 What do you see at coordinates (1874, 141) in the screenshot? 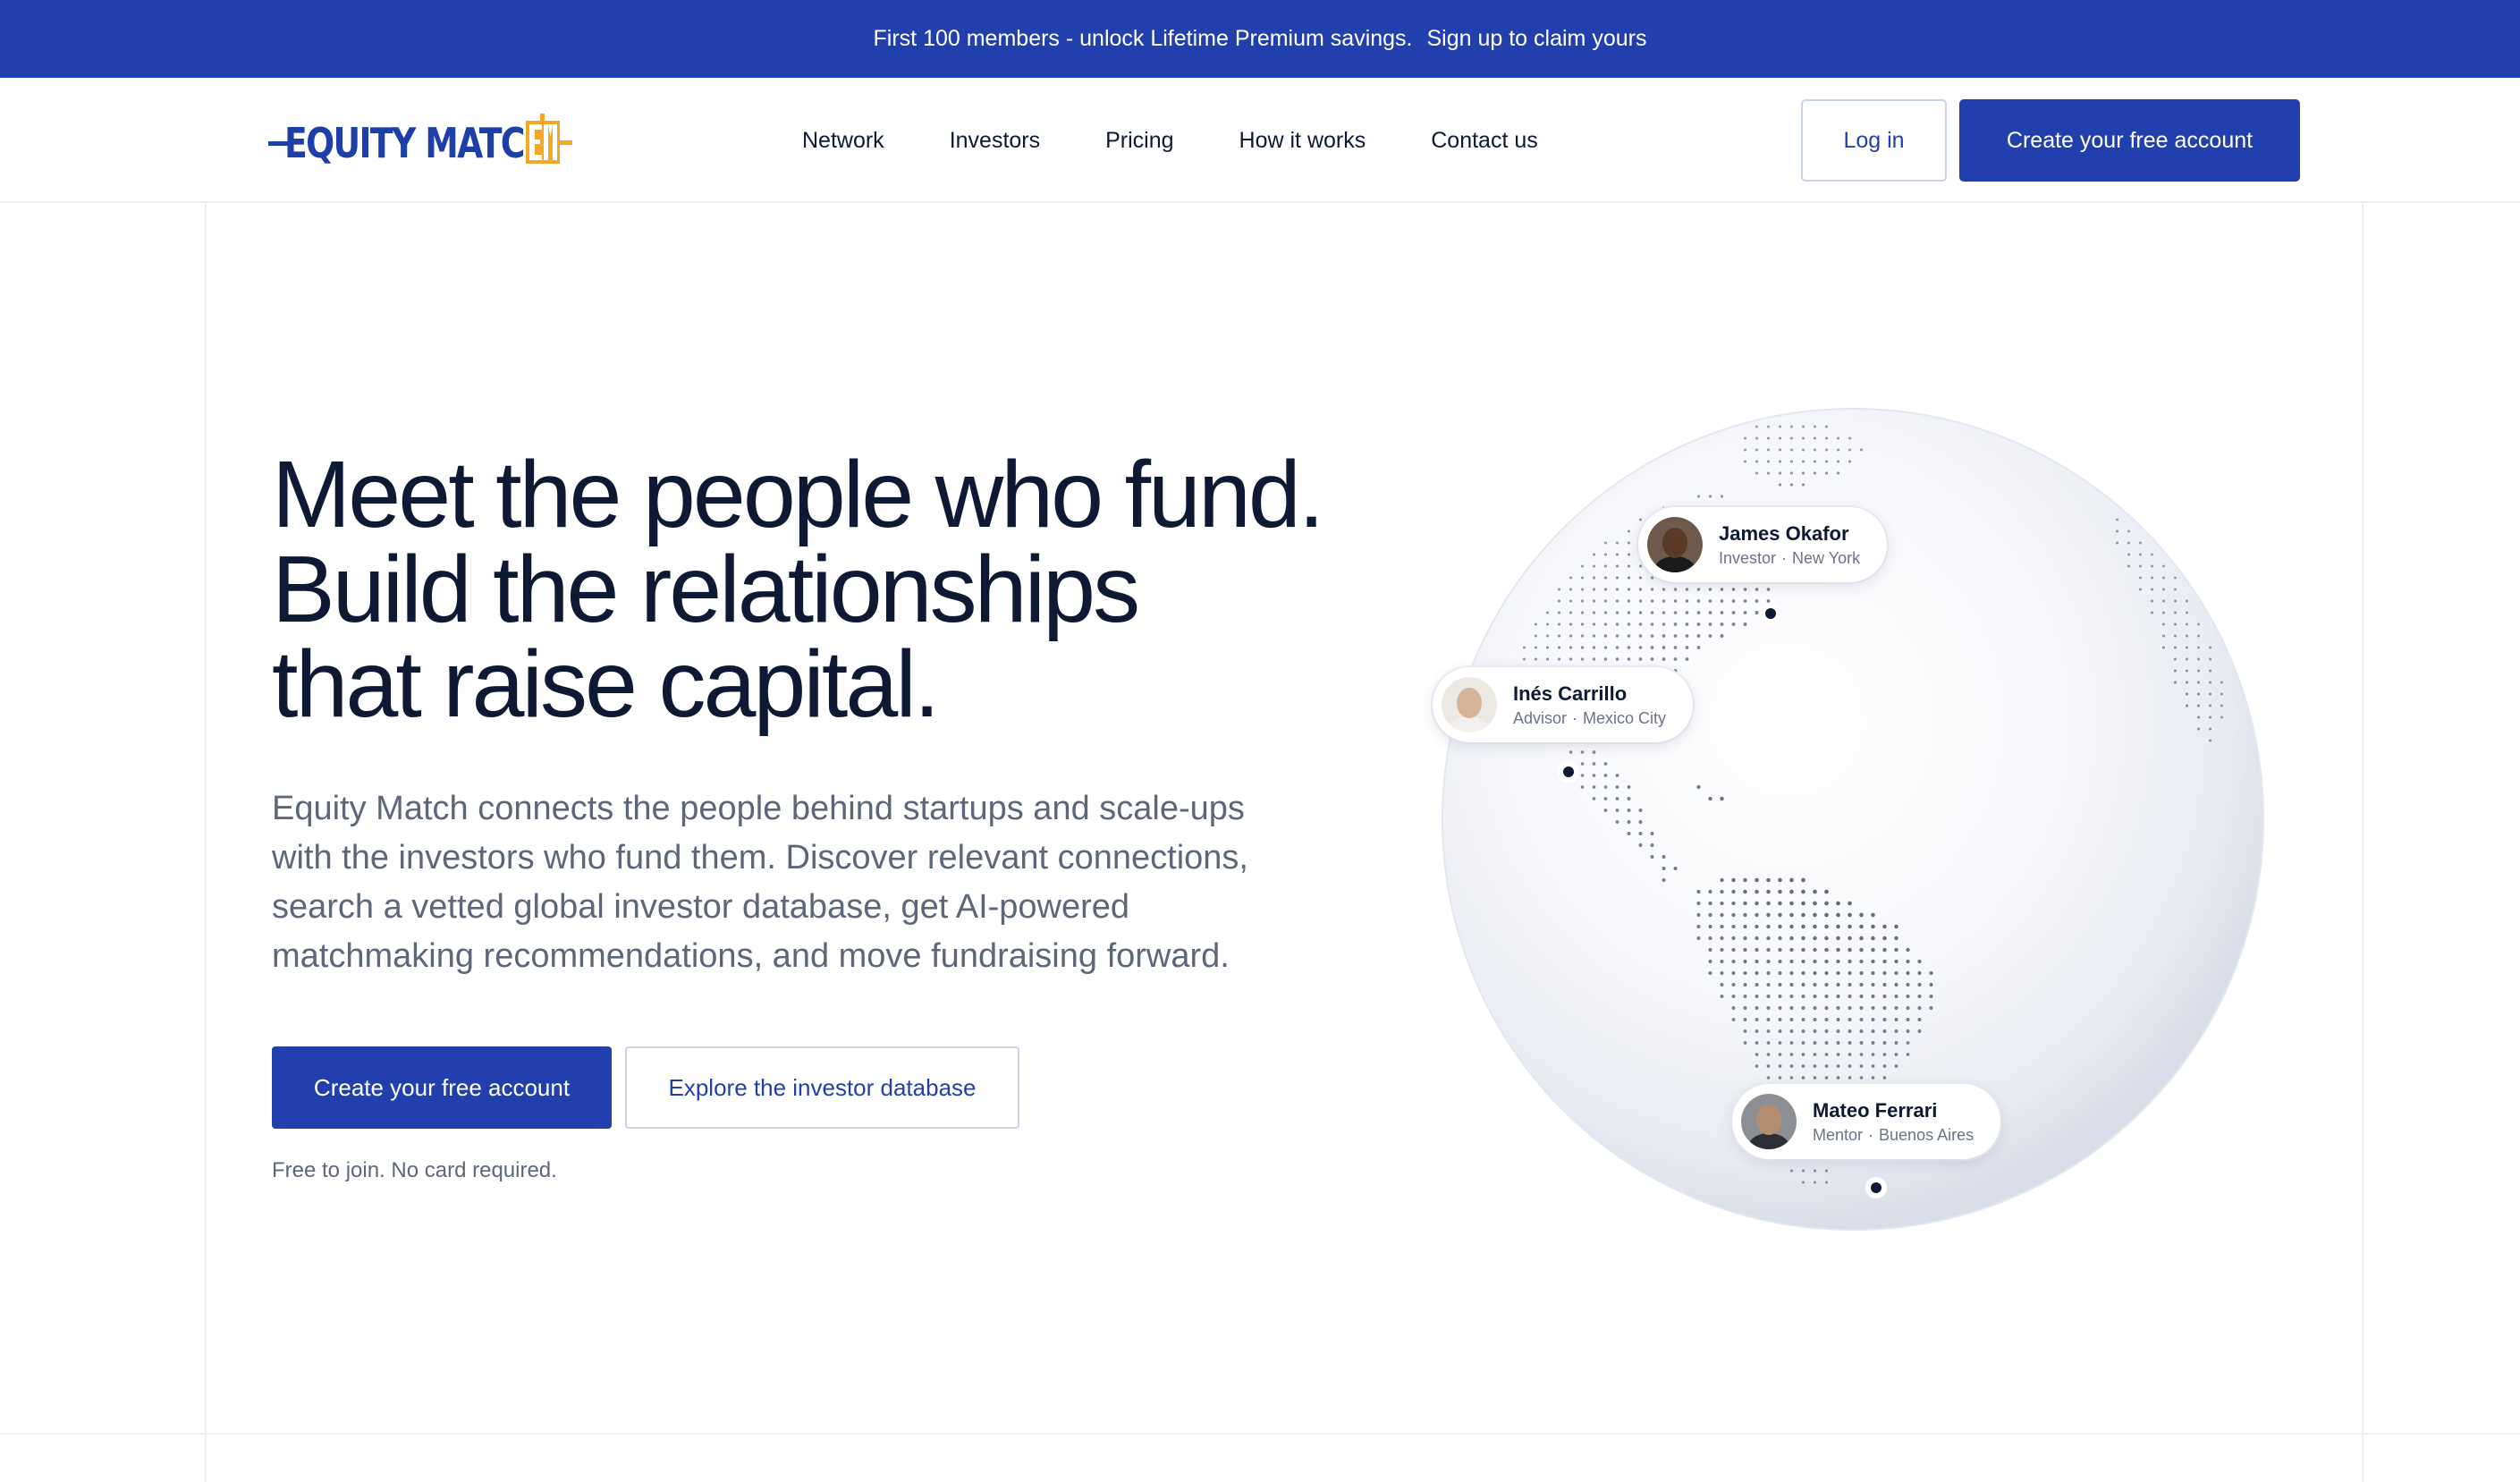
I see `login-button: Log in` at bounding box center [1874, 141].